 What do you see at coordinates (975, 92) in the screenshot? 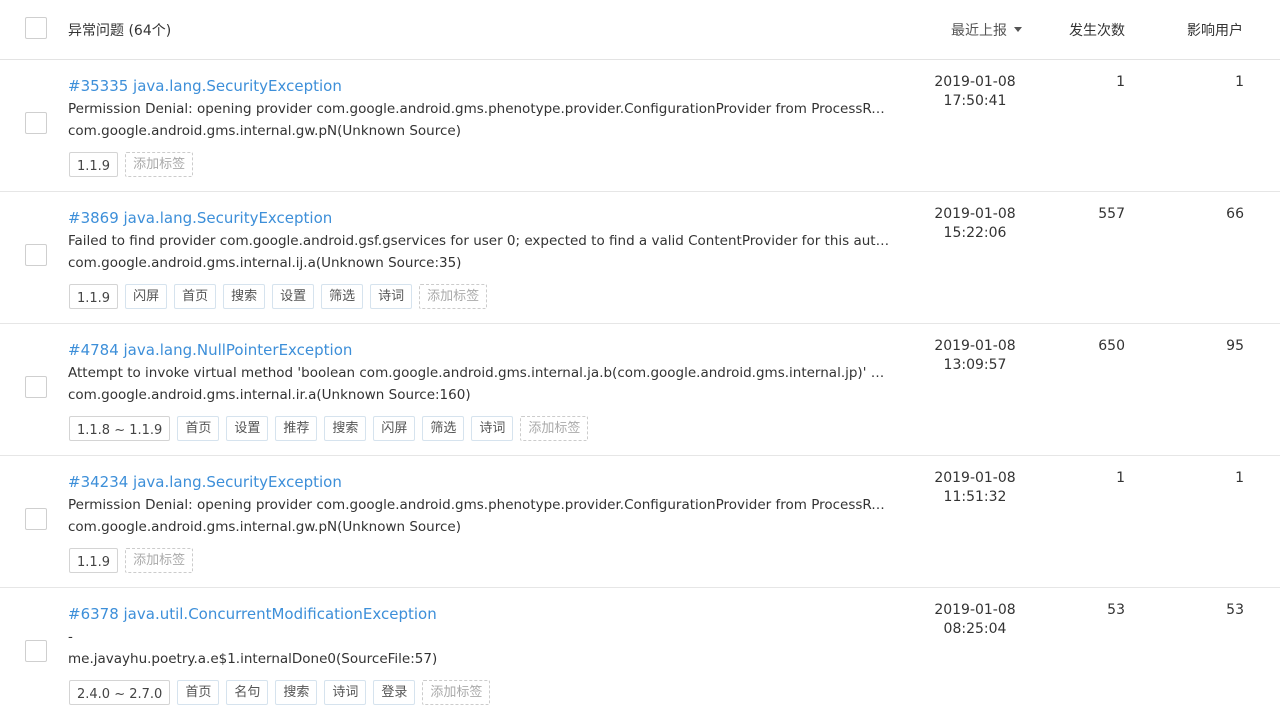
I see `issue-last-reported: 2019-01-08 17:50:41` at bounding box center [975, 92].